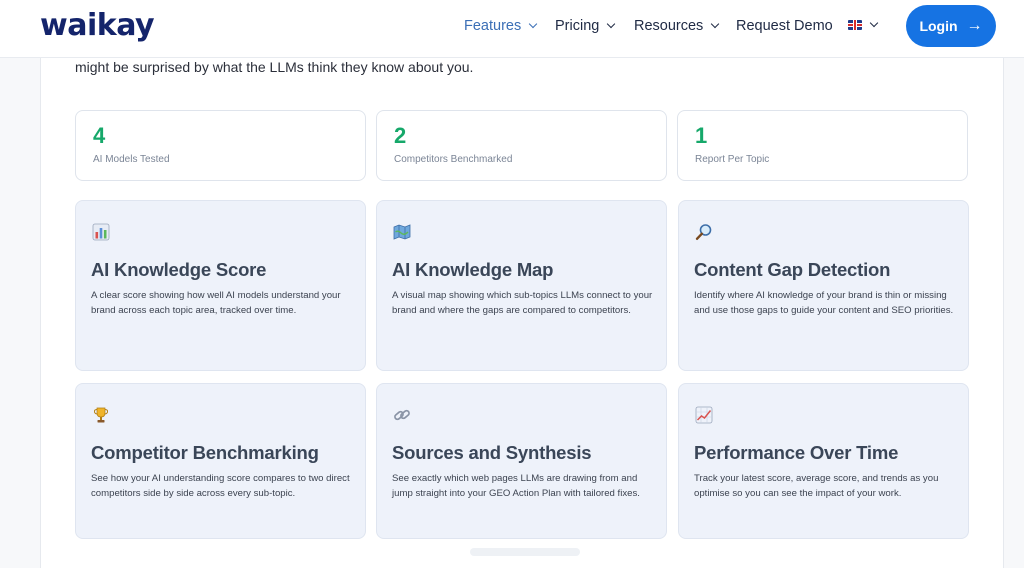  Describe the element at coordinates (938, 26) in the screenshot. I see `login-button-label: Login` at that location.